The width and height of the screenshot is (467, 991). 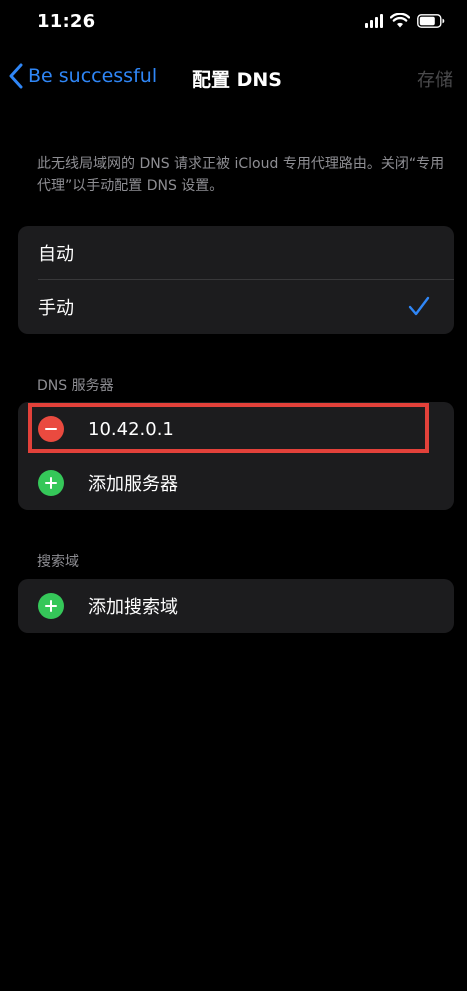 I want to click on status-icons, so click(x=405, y=20).